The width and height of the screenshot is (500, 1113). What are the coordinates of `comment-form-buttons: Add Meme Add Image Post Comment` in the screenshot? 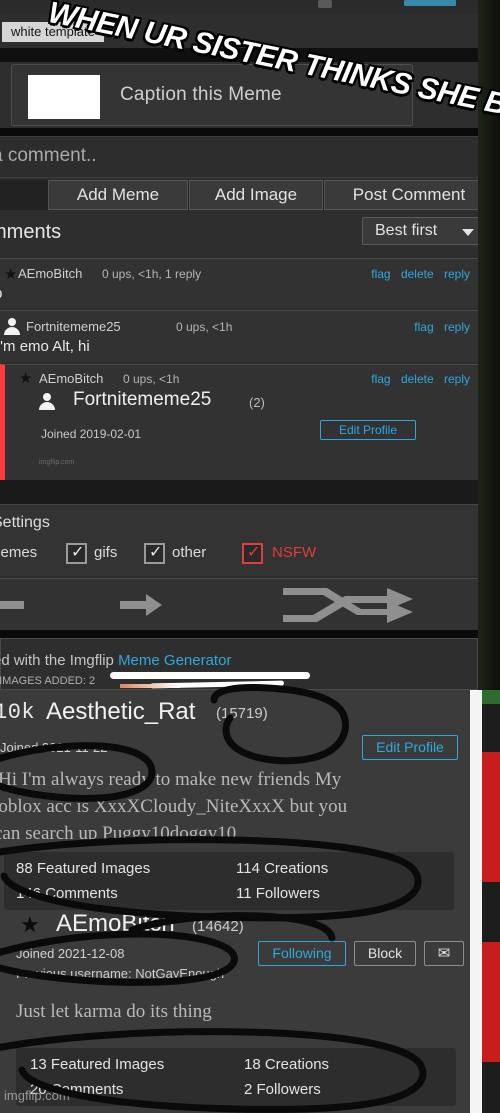 It's located at (247, 195).